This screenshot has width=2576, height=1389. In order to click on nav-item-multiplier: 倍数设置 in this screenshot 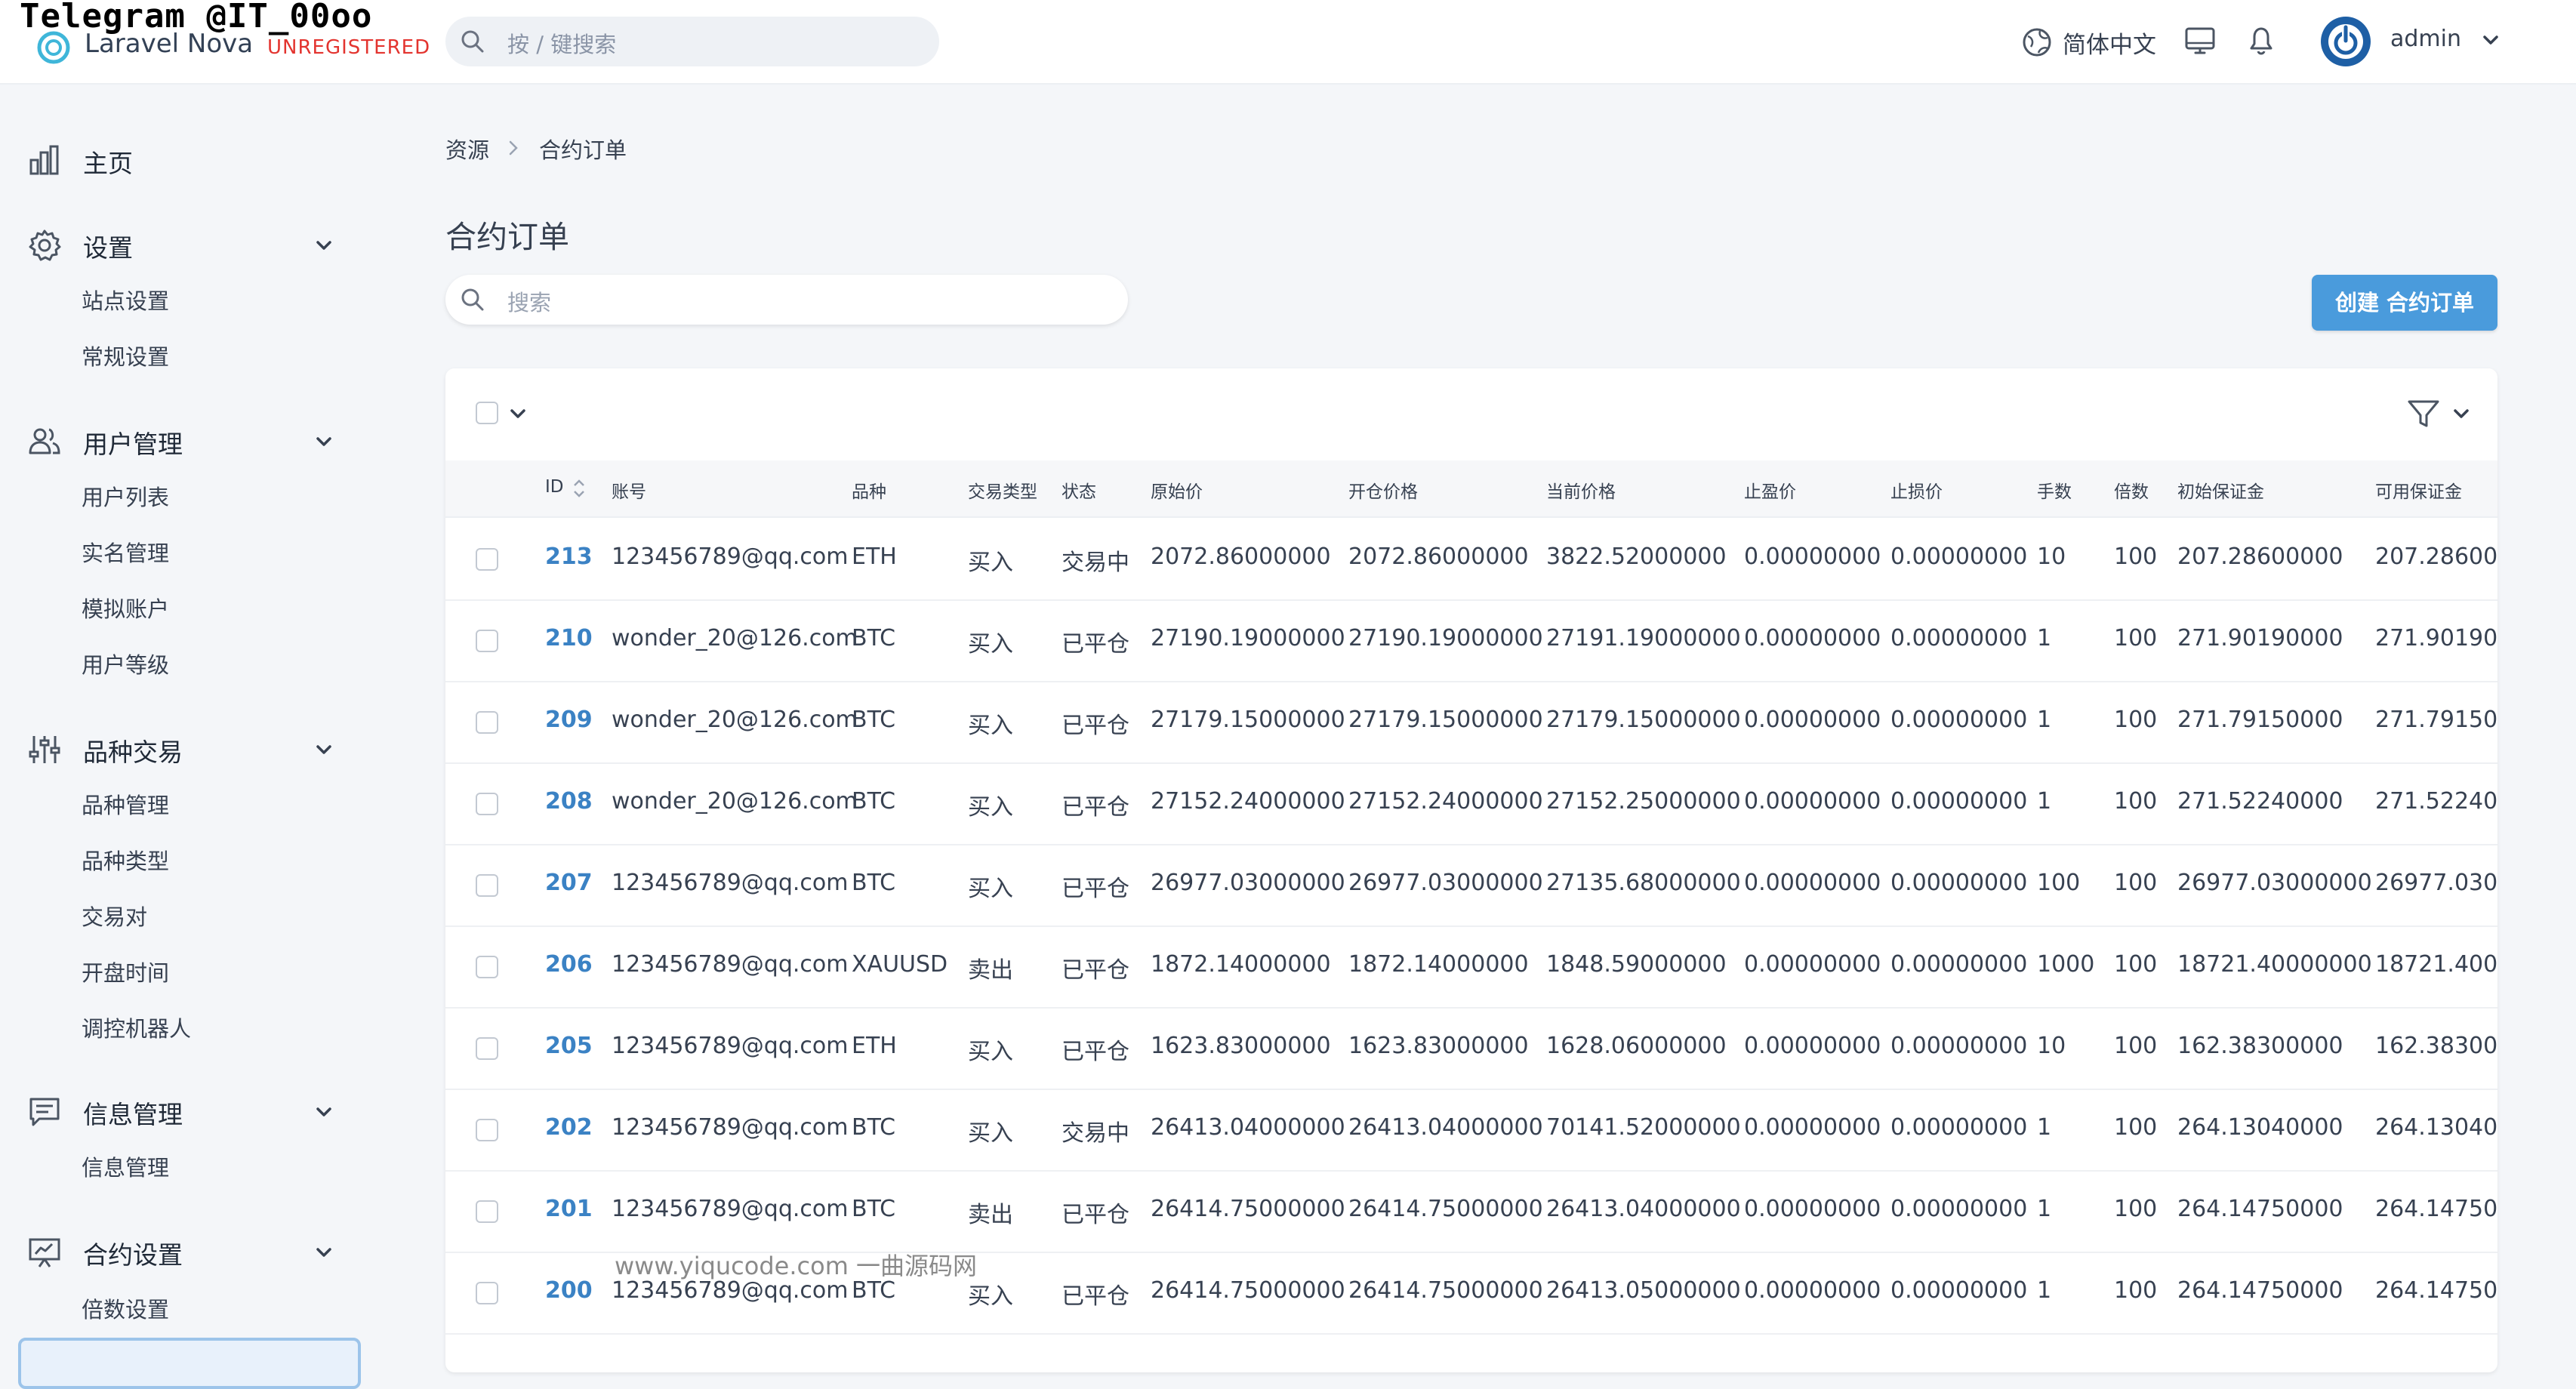, I will do `click(125, 1308)`.